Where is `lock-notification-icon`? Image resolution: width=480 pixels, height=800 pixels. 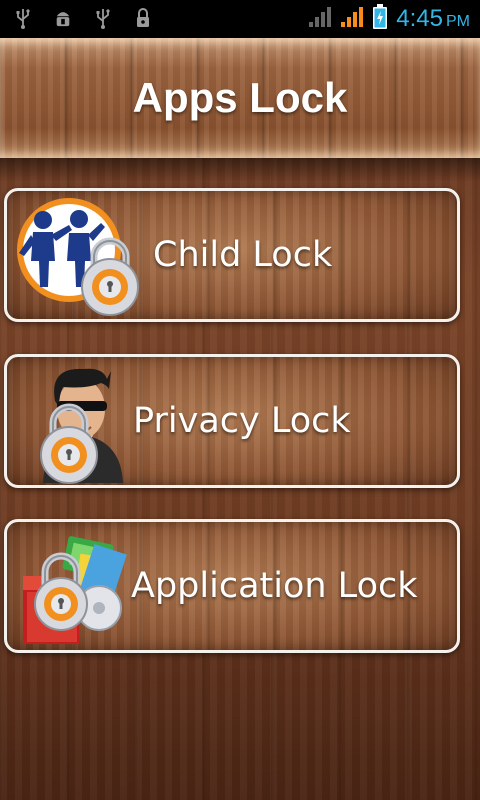 lock-notification-icon is located at coordinates (143, 18).